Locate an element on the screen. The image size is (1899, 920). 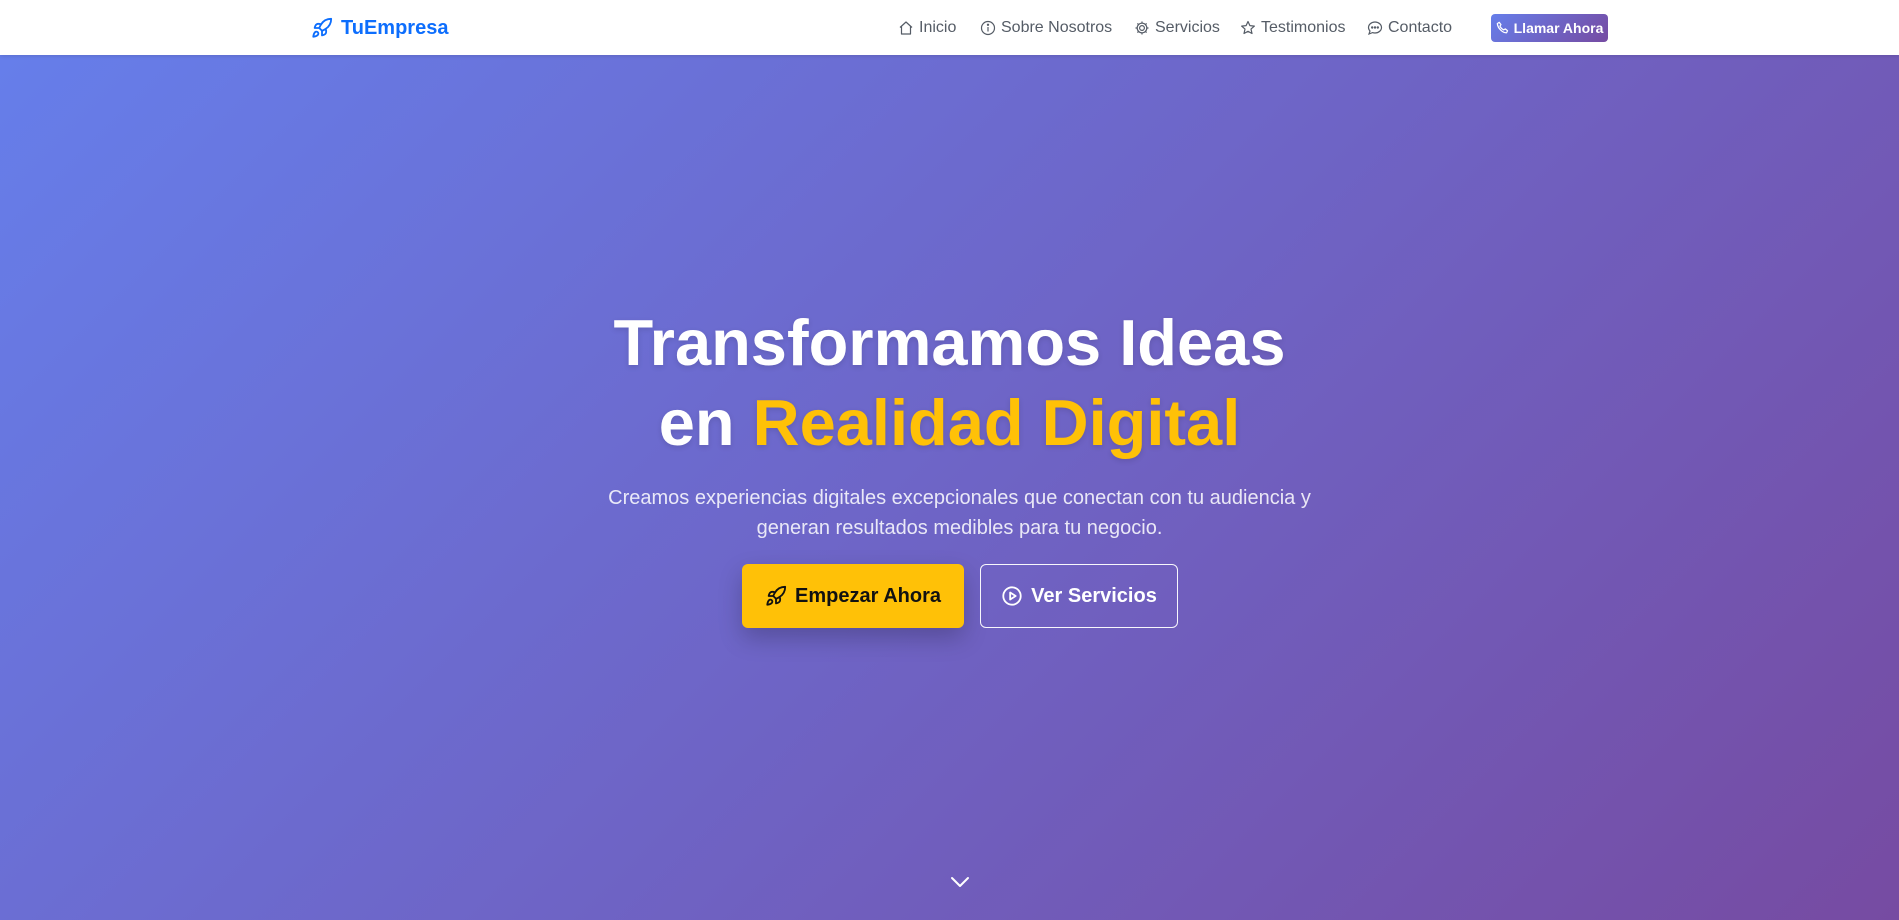
info-circle-icon is located at coordinates (988, 28).